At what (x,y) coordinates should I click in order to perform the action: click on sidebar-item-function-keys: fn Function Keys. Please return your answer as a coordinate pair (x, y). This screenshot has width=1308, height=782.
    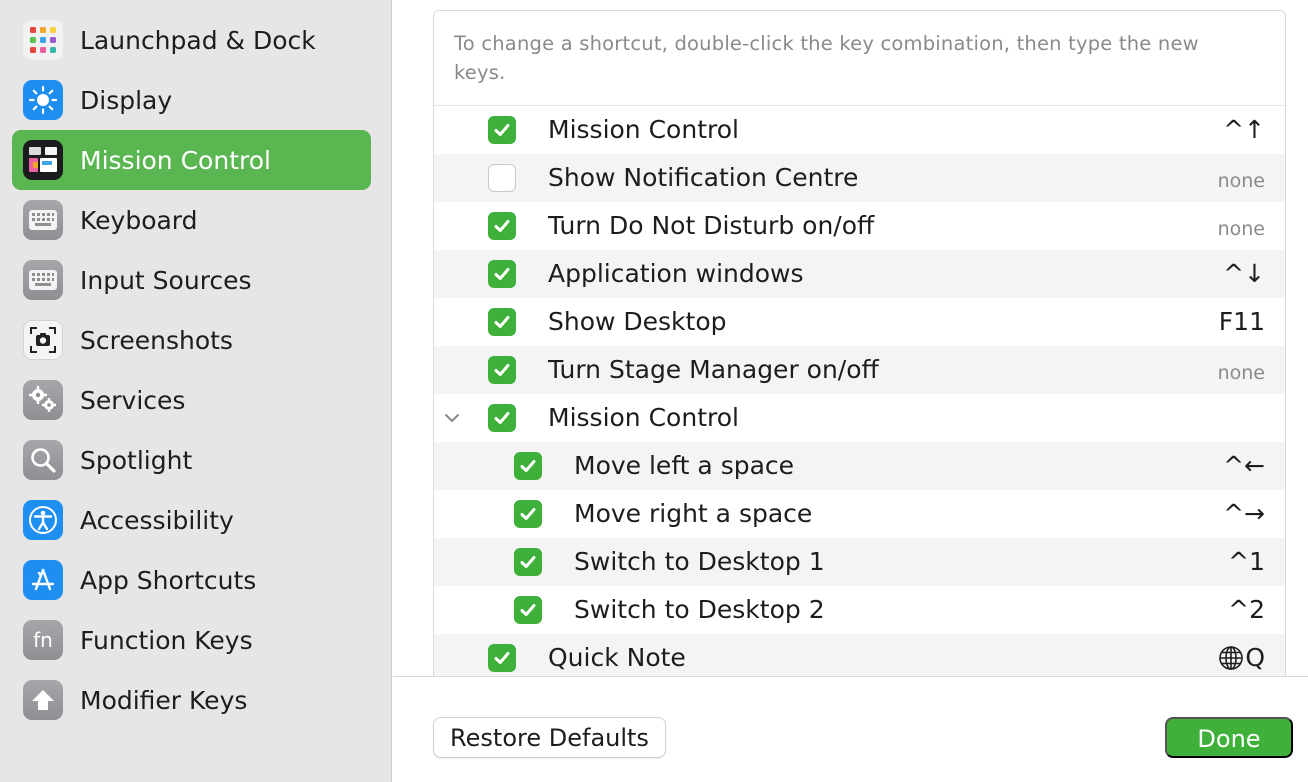
    Looking at the image, I should click on (191, 640).